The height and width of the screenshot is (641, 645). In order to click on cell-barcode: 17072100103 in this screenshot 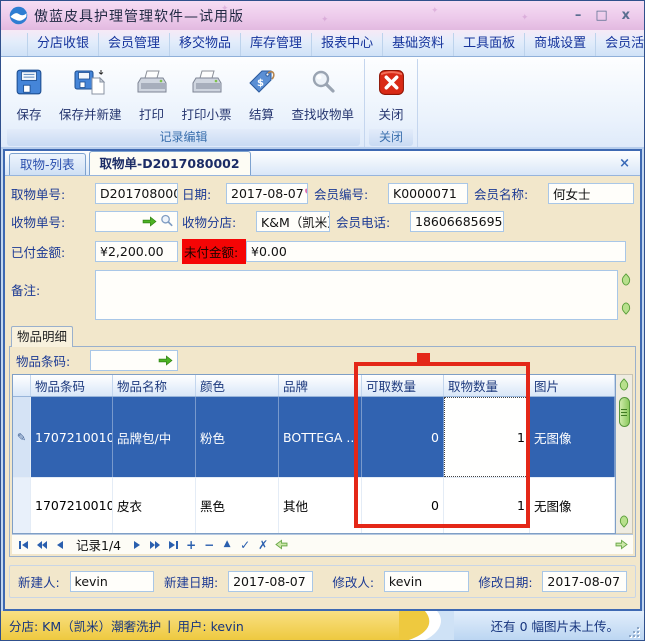, I will do `click(72, 437)`.